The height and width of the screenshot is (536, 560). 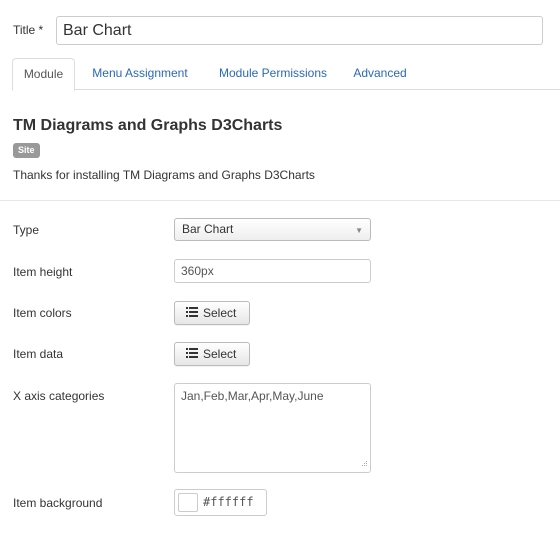 I want to click on title-row: Title * Bar Chart, so click(x=278, y=31).